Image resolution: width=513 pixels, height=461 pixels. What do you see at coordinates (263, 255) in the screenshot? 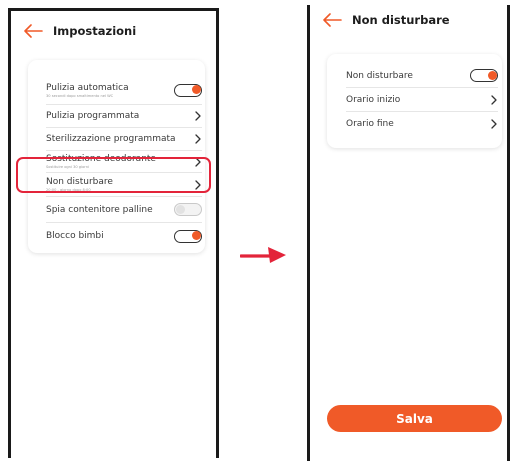
I see `arrow-right-icon` at bounding box center [263, 255].